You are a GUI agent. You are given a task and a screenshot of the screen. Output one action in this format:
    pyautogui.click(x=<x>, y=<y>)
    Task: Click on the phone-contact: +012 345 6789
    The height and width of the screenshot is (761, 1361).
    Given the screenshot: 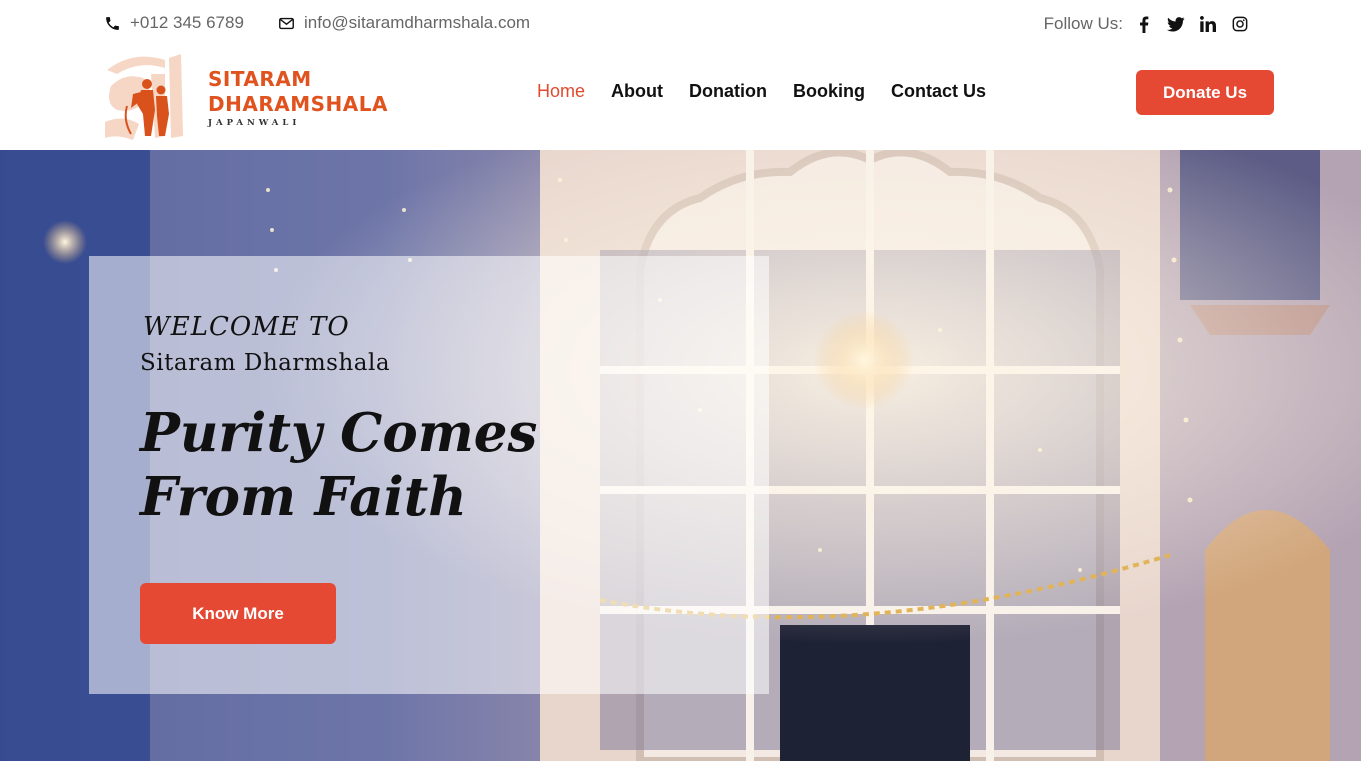 What is the action you would take?
    pyautogui.click(x=174, y=23)
    